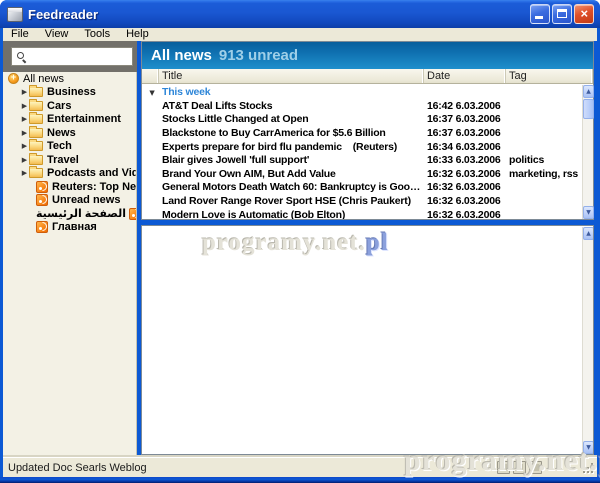 The width and height of the screenshot is (600, 483). Describe the element at coordinates (464, 160) in the screenshot. I see `news-date: 16:33 6.03.2006` at that location.